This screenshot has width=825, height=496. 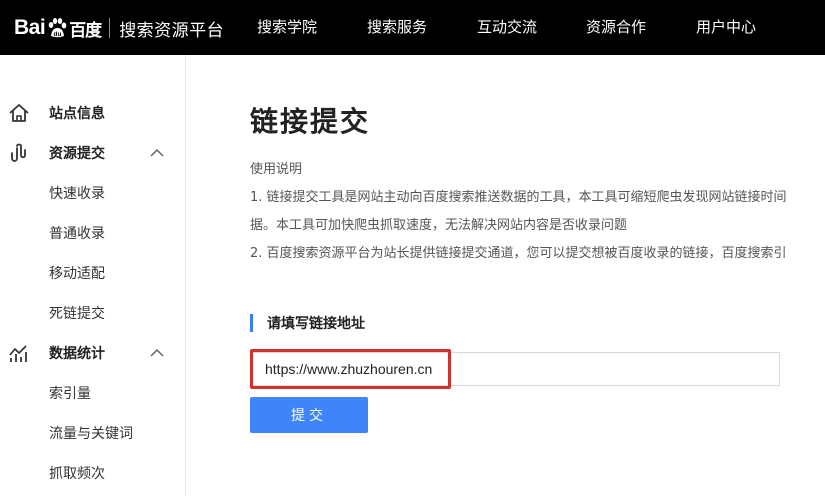 I want to click on svg-text: du, so click(x=58, y=34).